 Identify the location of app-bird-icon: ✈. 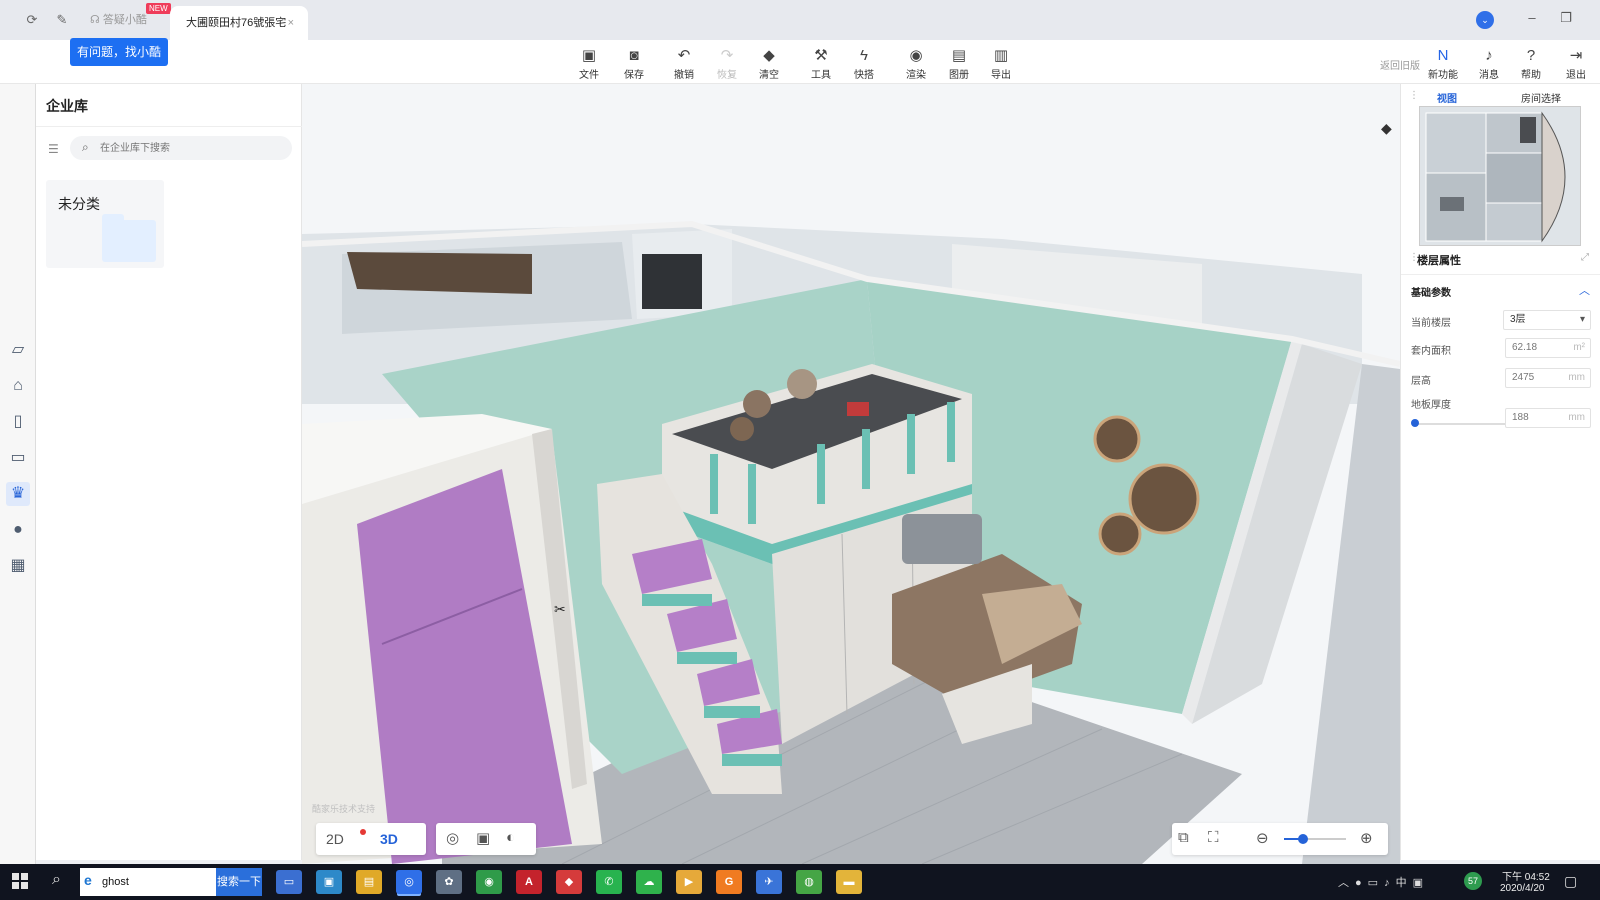
(769, 882).